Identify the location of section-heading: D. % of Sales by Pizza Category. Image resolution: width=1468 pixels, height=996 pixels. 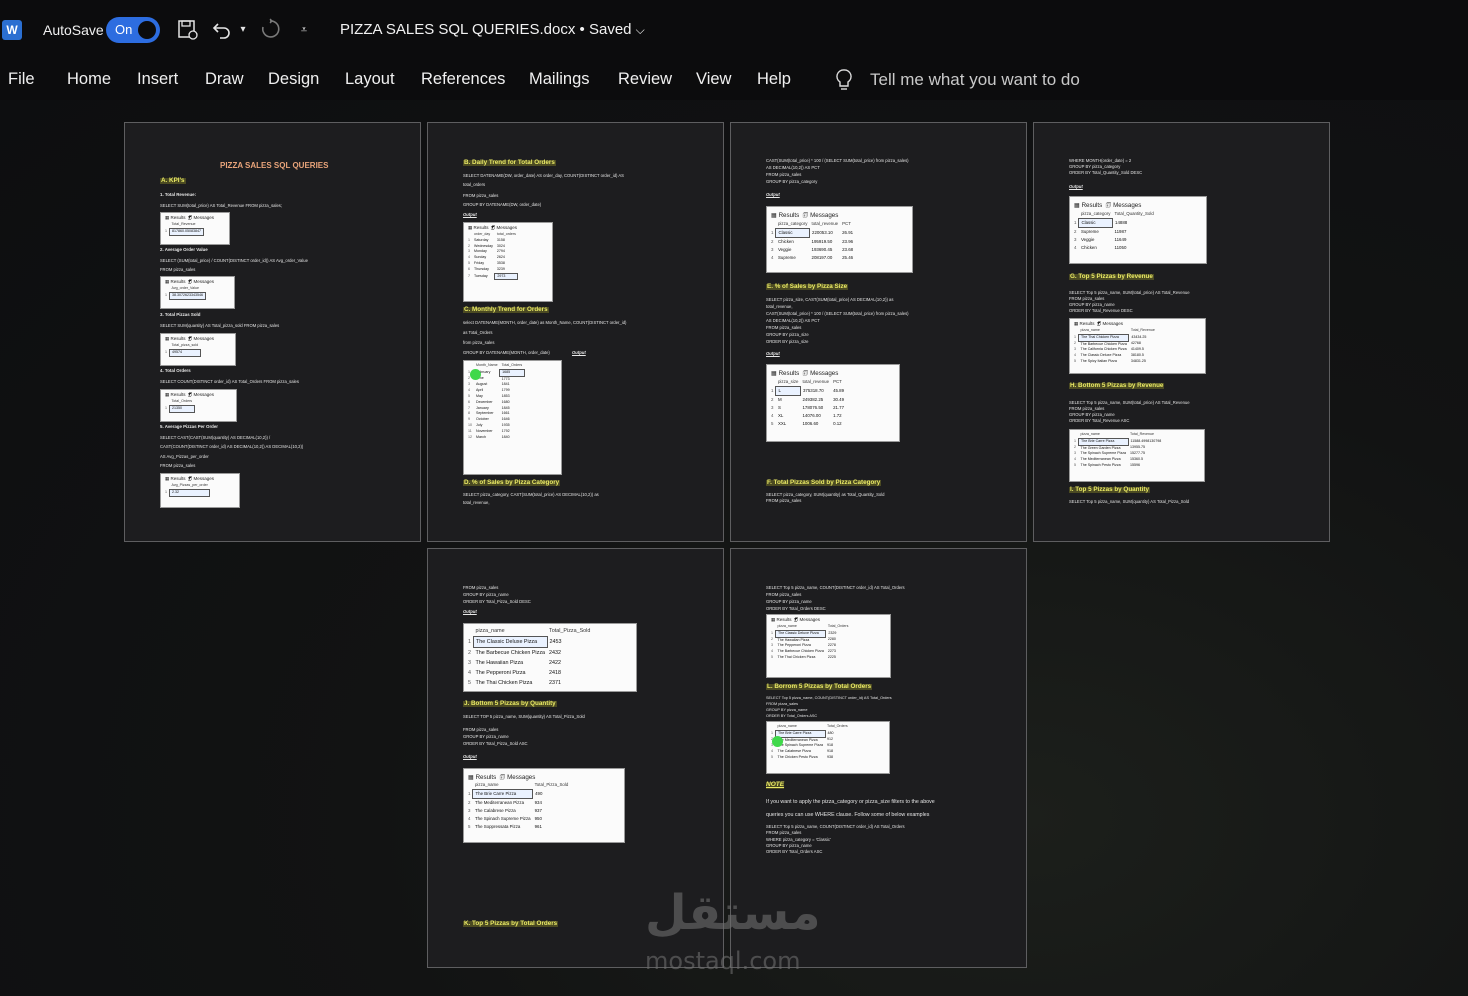
(512, 483).